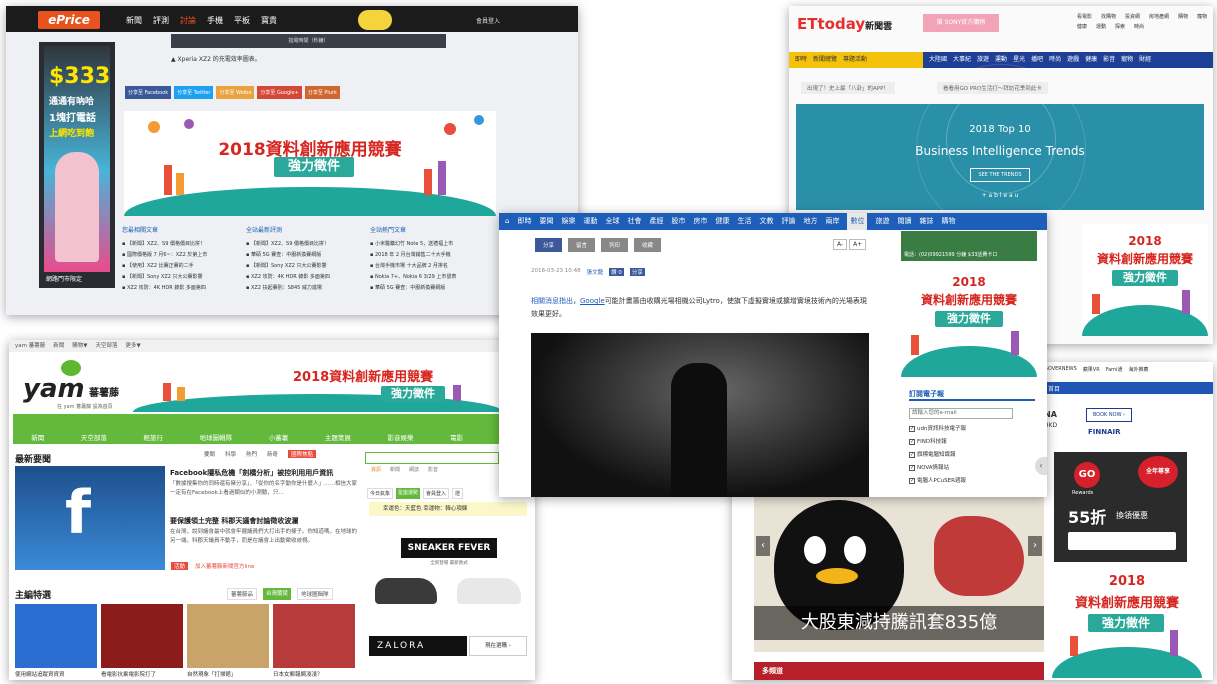 The image size is (1217, 684). Describe the element at coordinates (648, 245) in the screenshot. I see `bookmark-button: 收藏` at that location.